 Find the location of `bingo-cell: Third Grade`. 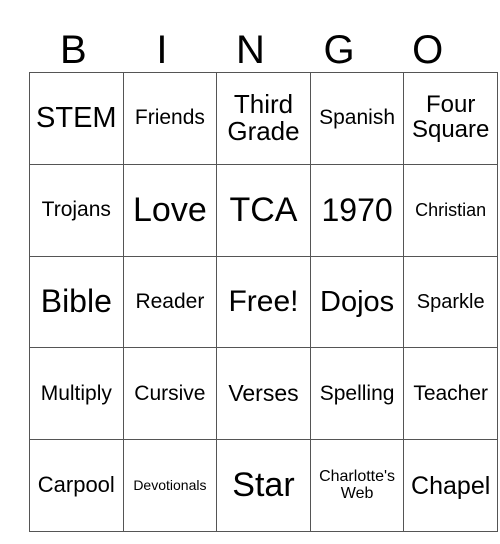

bingo-cell: Third Grade is located at coordinates (263, 118).